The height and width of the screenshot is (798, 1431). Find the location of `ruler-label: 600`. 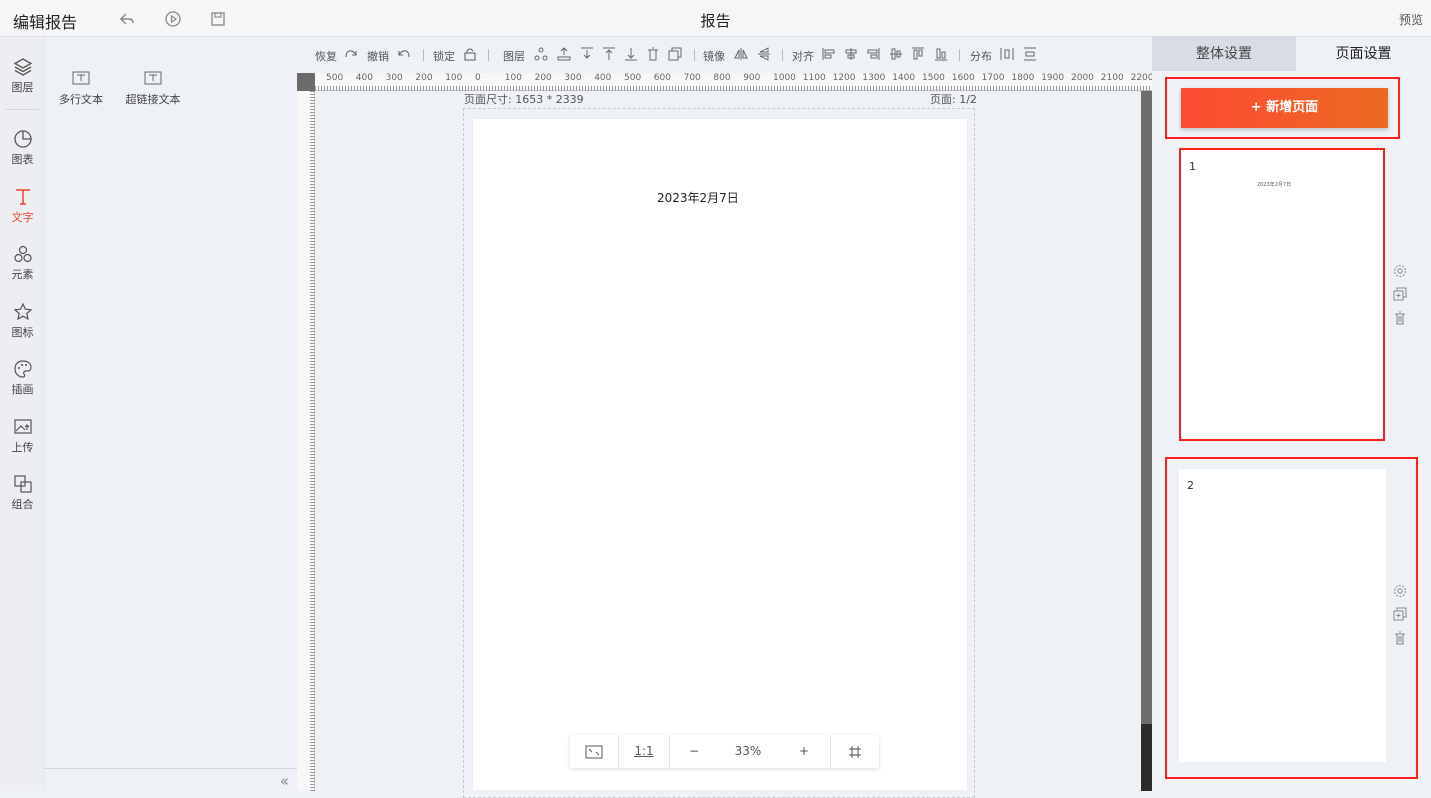

ruler-label: 600 is located at coordinates (662, 78).